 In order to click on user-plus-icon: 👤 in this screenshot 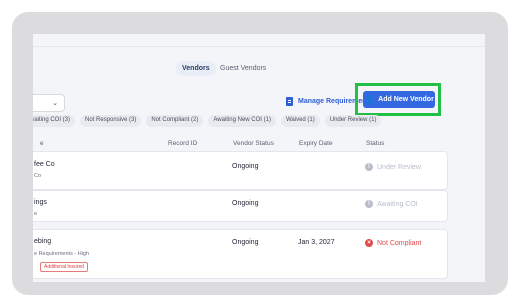, I will do `click(369, 99)`.